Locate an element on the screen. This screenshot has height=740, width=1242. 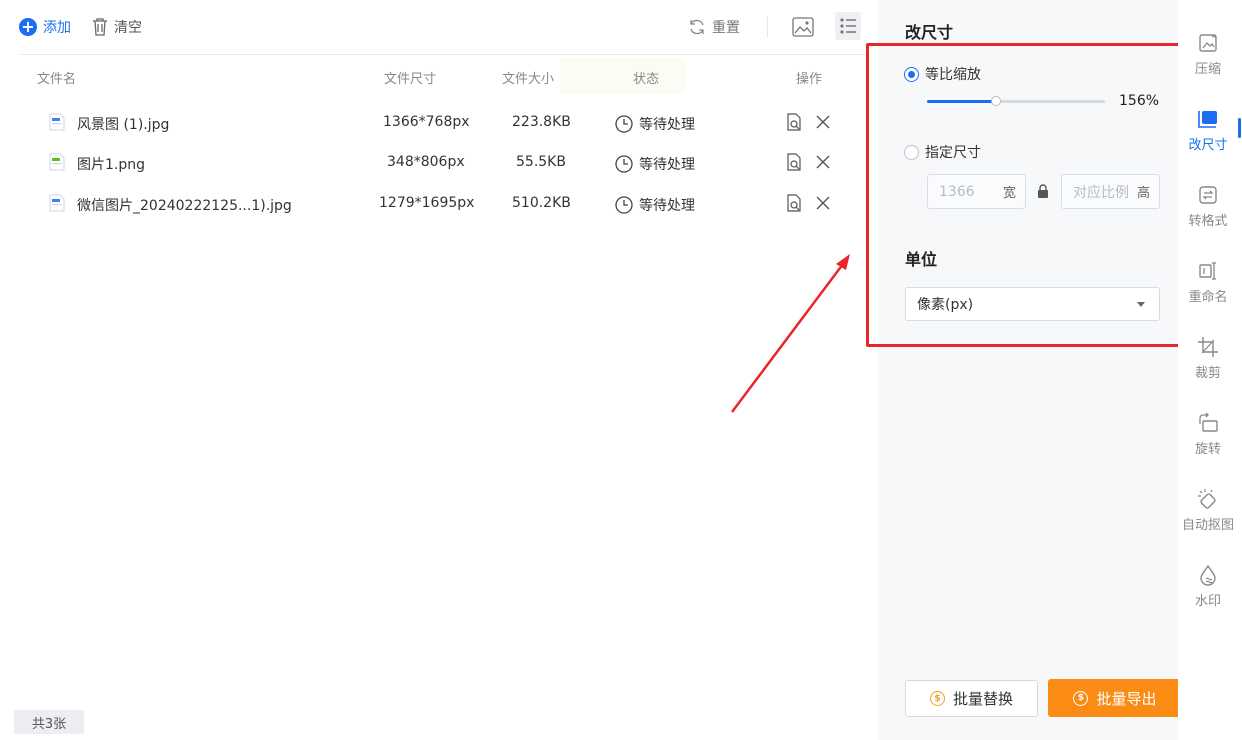
batch-export-button: $ 批量导出 is located at coordinates (1115, 698).